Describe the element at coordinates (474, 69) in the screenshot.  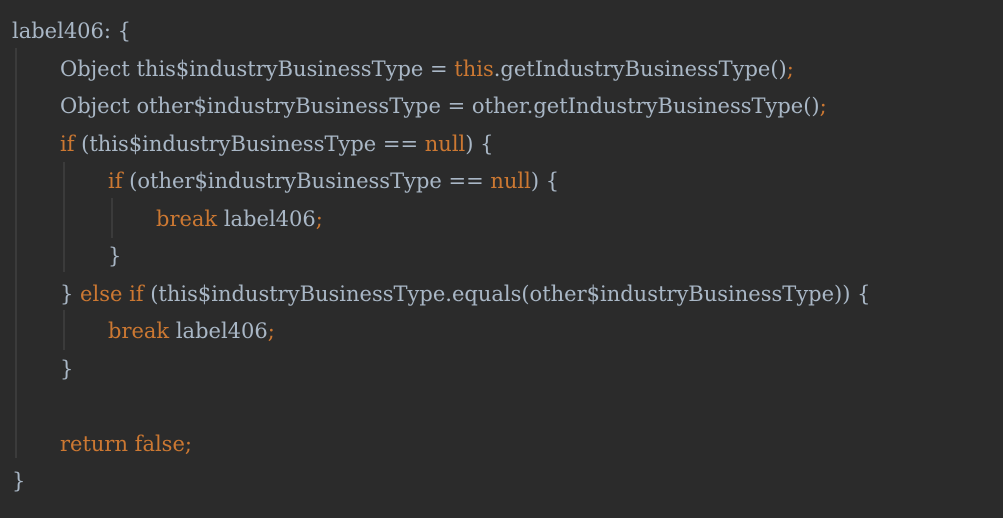
I see `keyword-token: this` at that location.